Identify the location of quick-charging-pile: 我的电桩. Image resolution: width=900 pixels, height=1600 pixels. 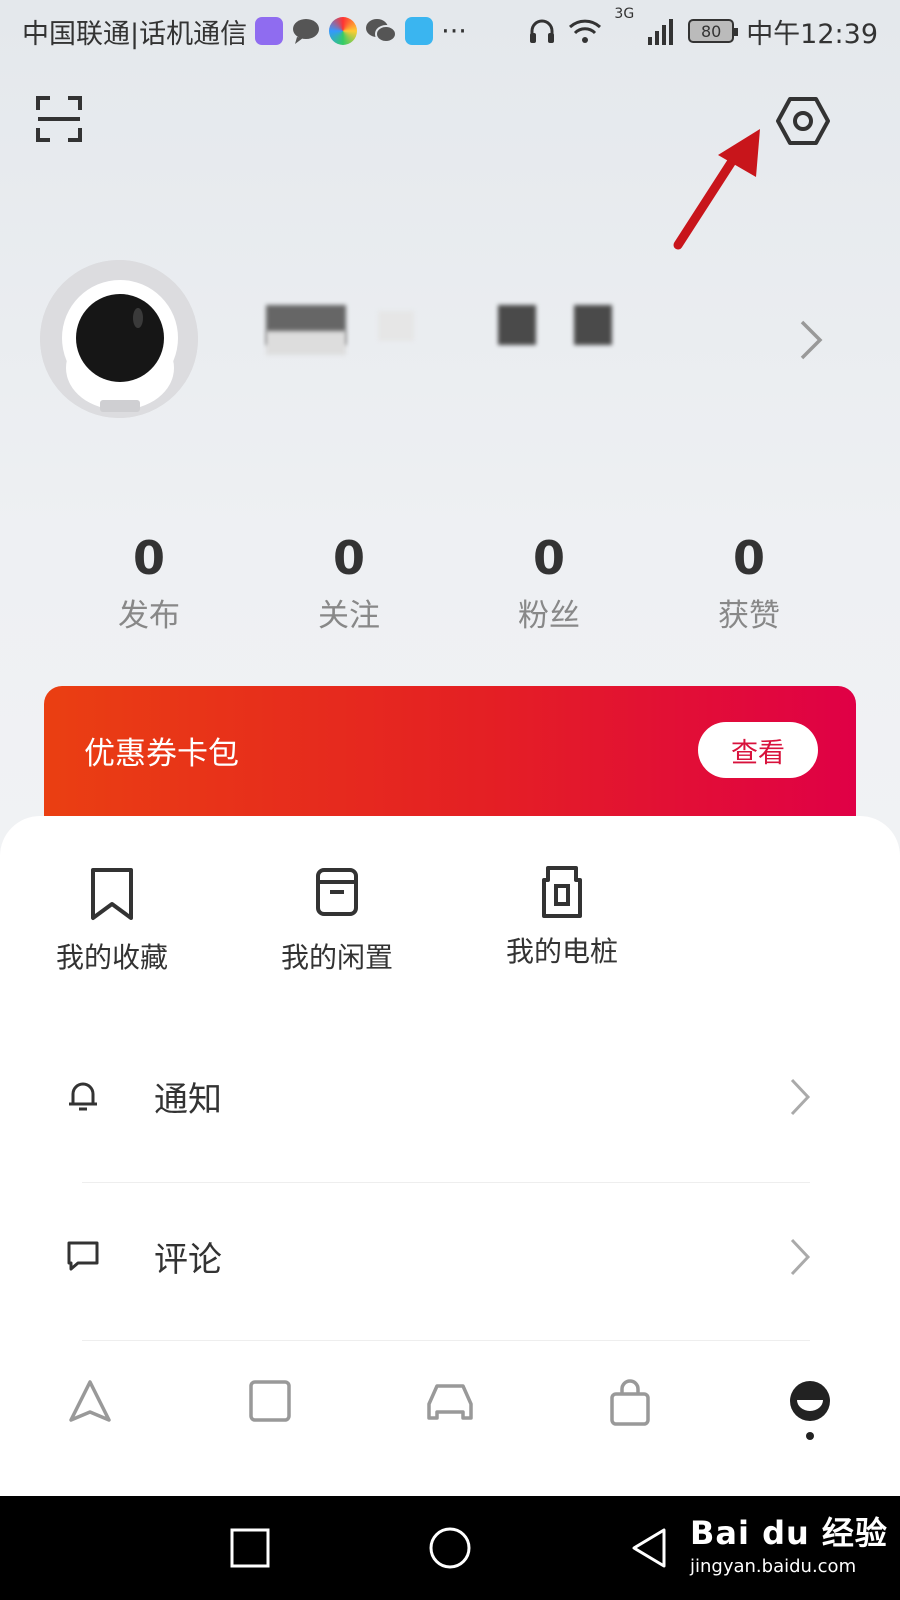
(562, 917).